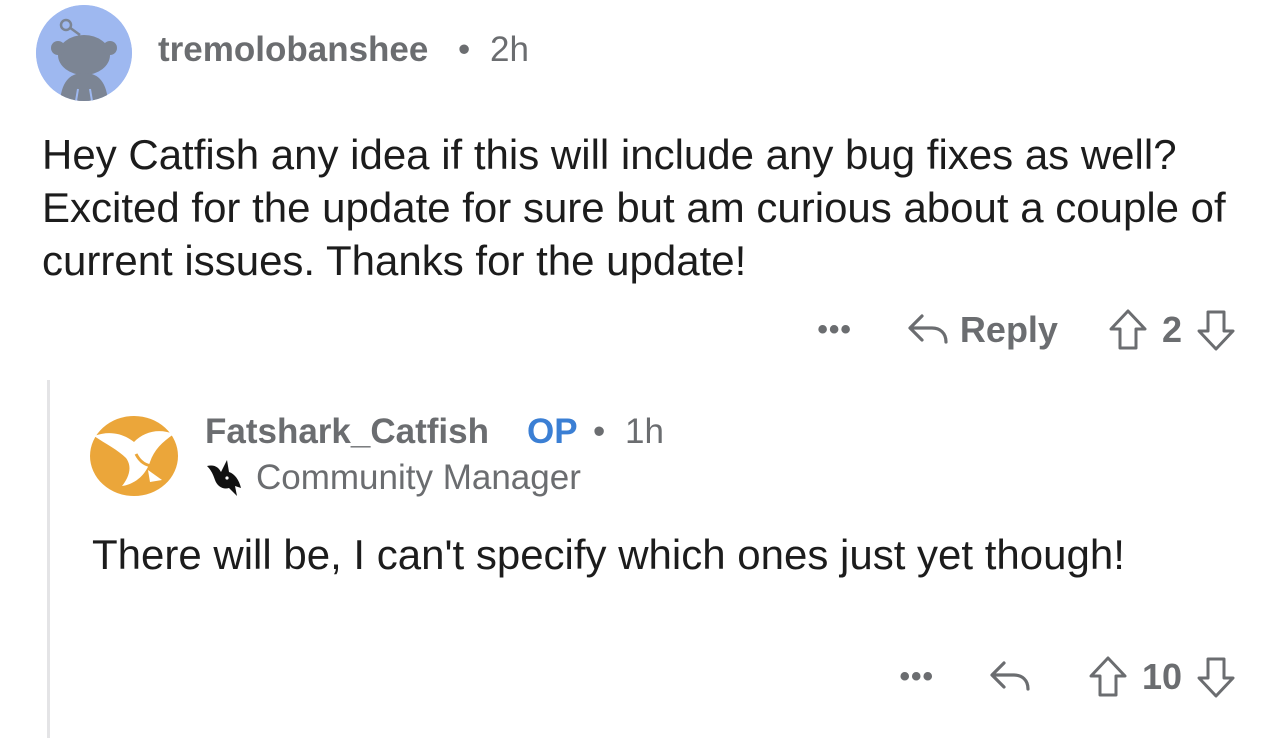  Describe the element at coordinates (48, 559) in the screenshot. I see `thread-line` at that location.